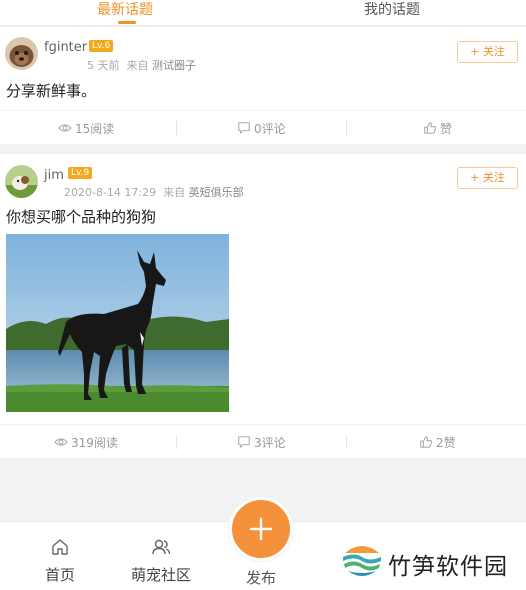  What do you see at coordinates (437, 128) in the screenshot?
I see `like-button: 赞` at bounding box center [437, 128].